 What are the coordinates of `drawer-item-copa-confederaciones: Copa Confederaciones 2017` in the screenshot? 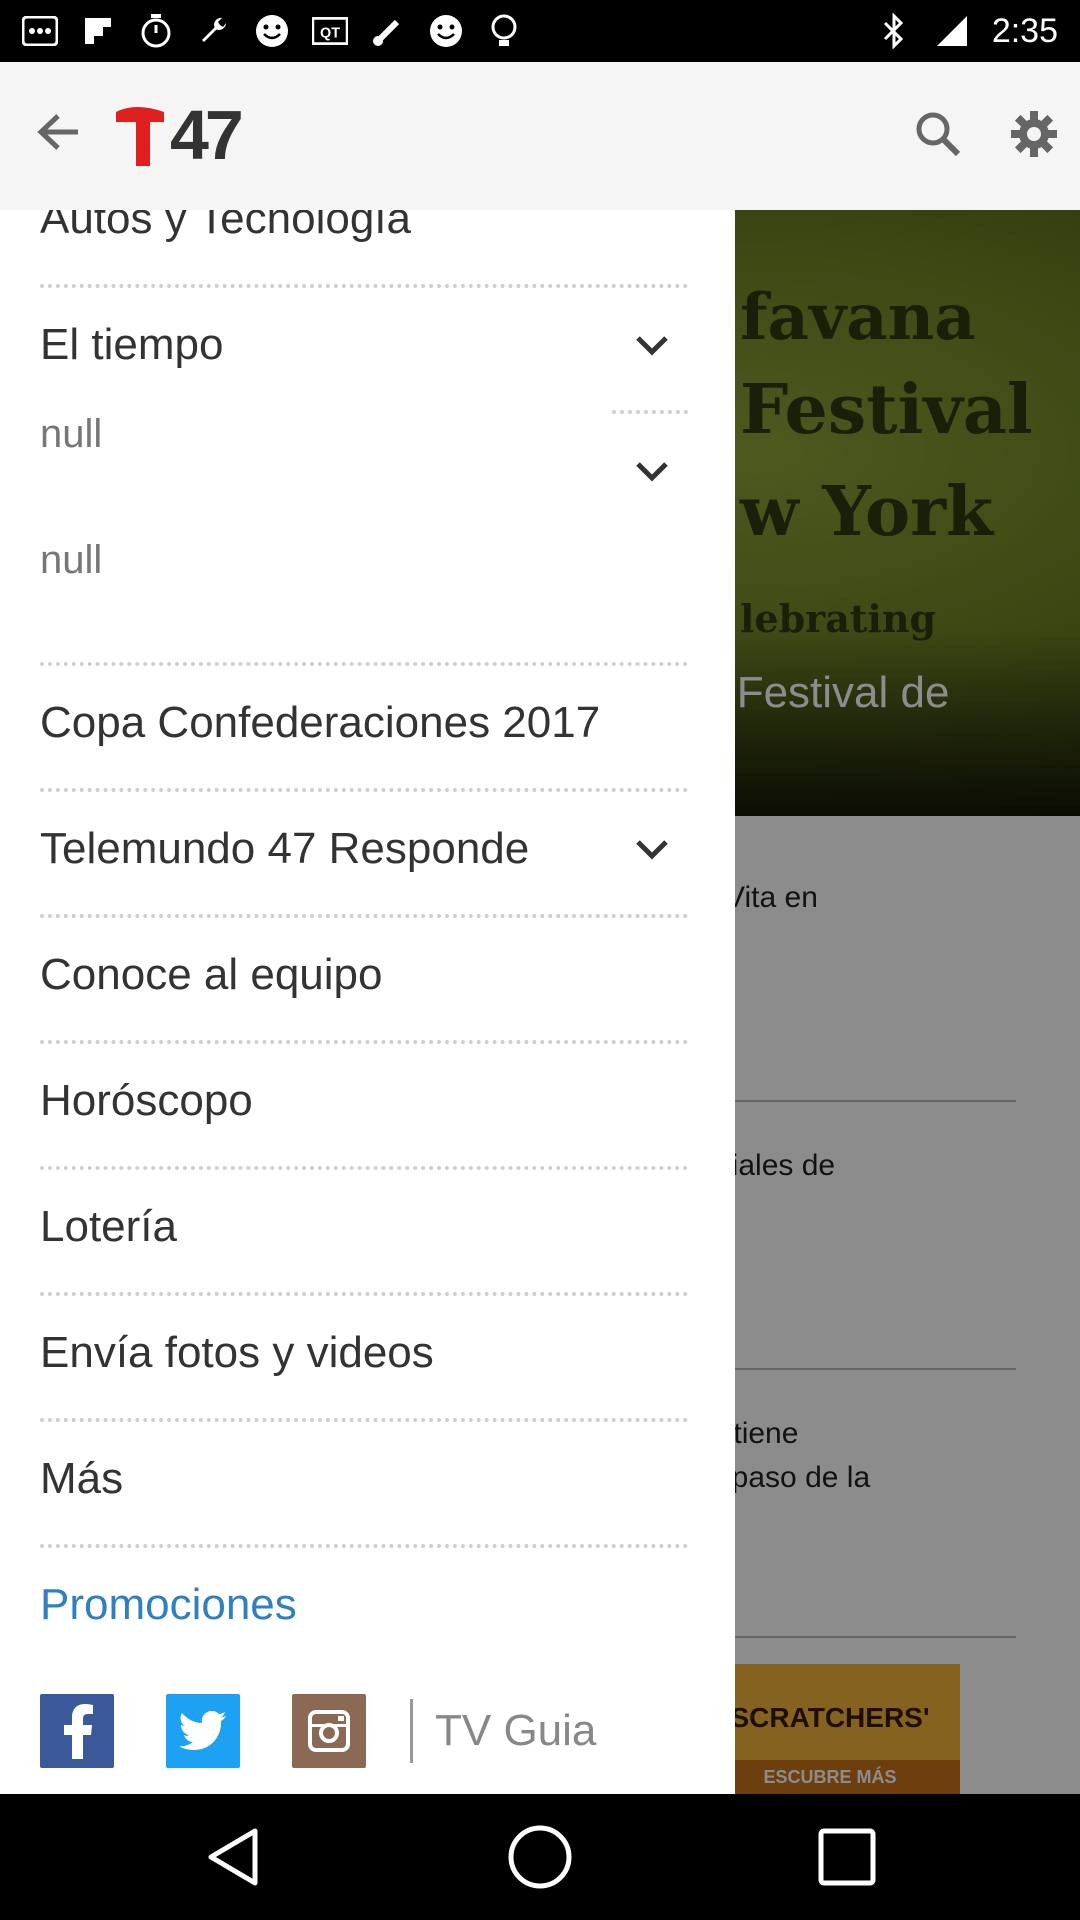 It's located at (320, 723).